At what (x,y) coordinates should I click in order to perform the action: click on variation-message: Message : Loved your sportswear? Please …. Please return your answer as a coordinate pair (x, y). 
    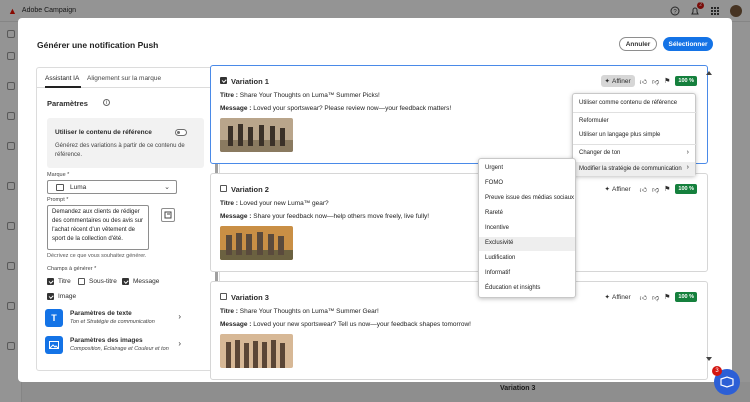
    Looking at the image, I should click on (336, 108).